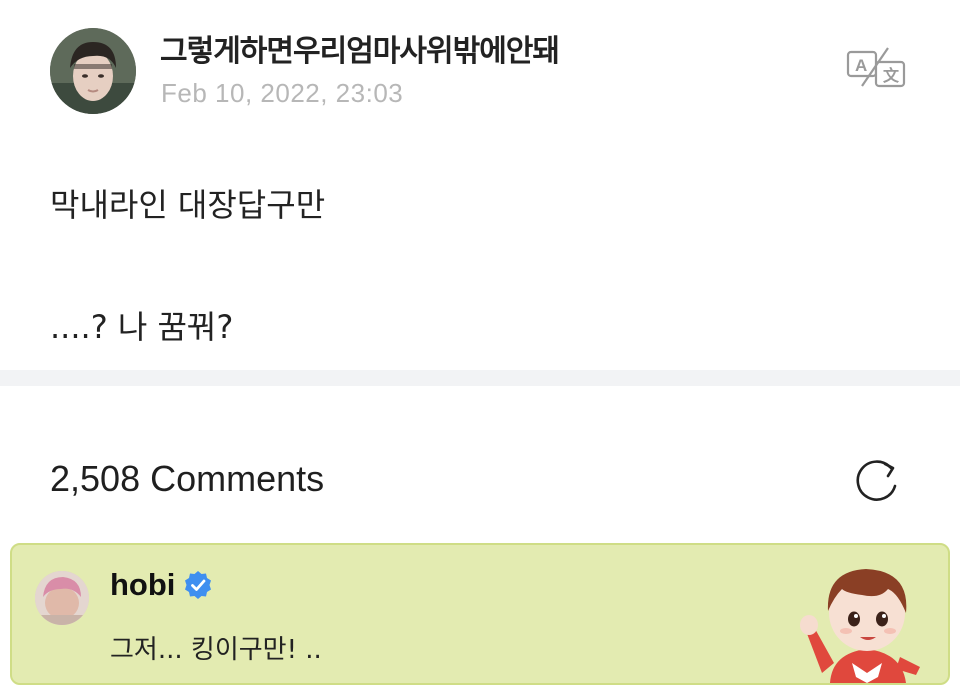 The width and height of the screenshot is (960, 690). What do you see at coordinates (187, 478) in the screenshot?
I see `comments-count: 2,508 Comments` at bounding box center [187, 478].